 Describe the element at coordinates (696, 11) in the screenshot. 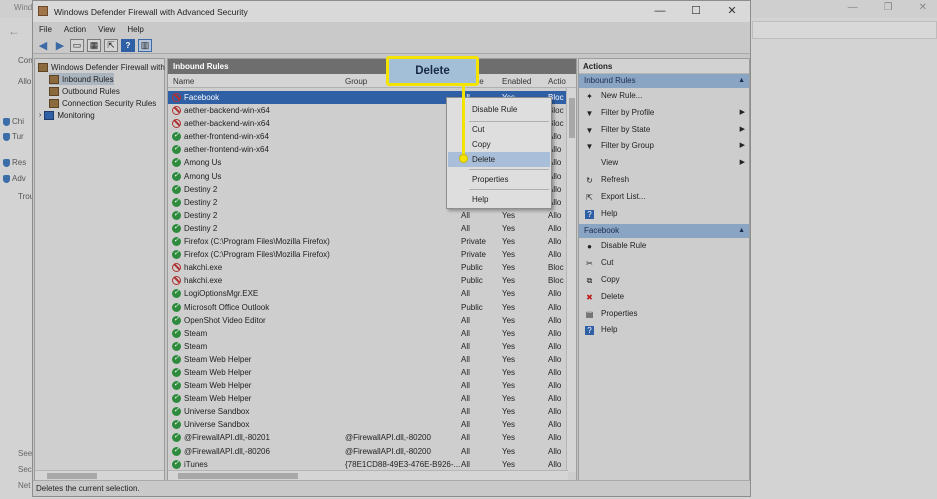

I see `maximize-button: ☐` at that location.